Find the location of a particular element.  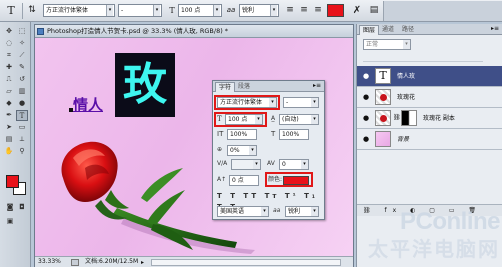

panel-font-style-value: - is located at coordinates (287, 102).